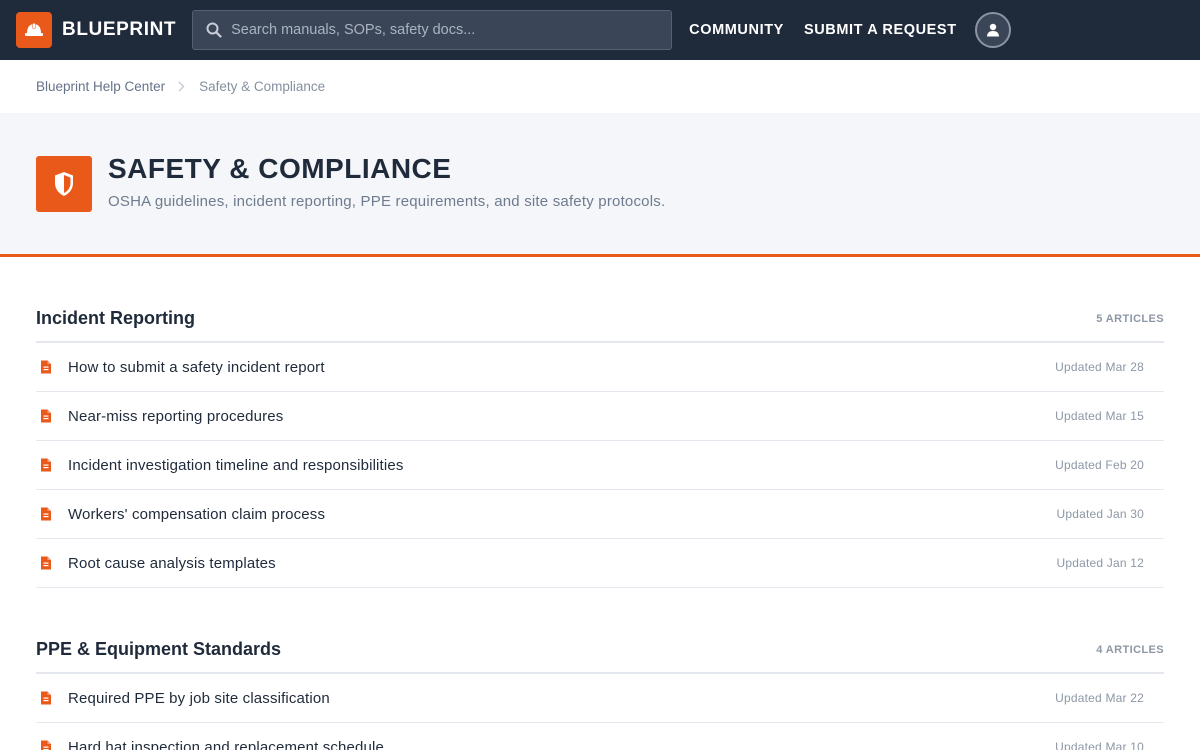  I want to click on article-updated-date: Updated Mar 28, so click(1099, 367).